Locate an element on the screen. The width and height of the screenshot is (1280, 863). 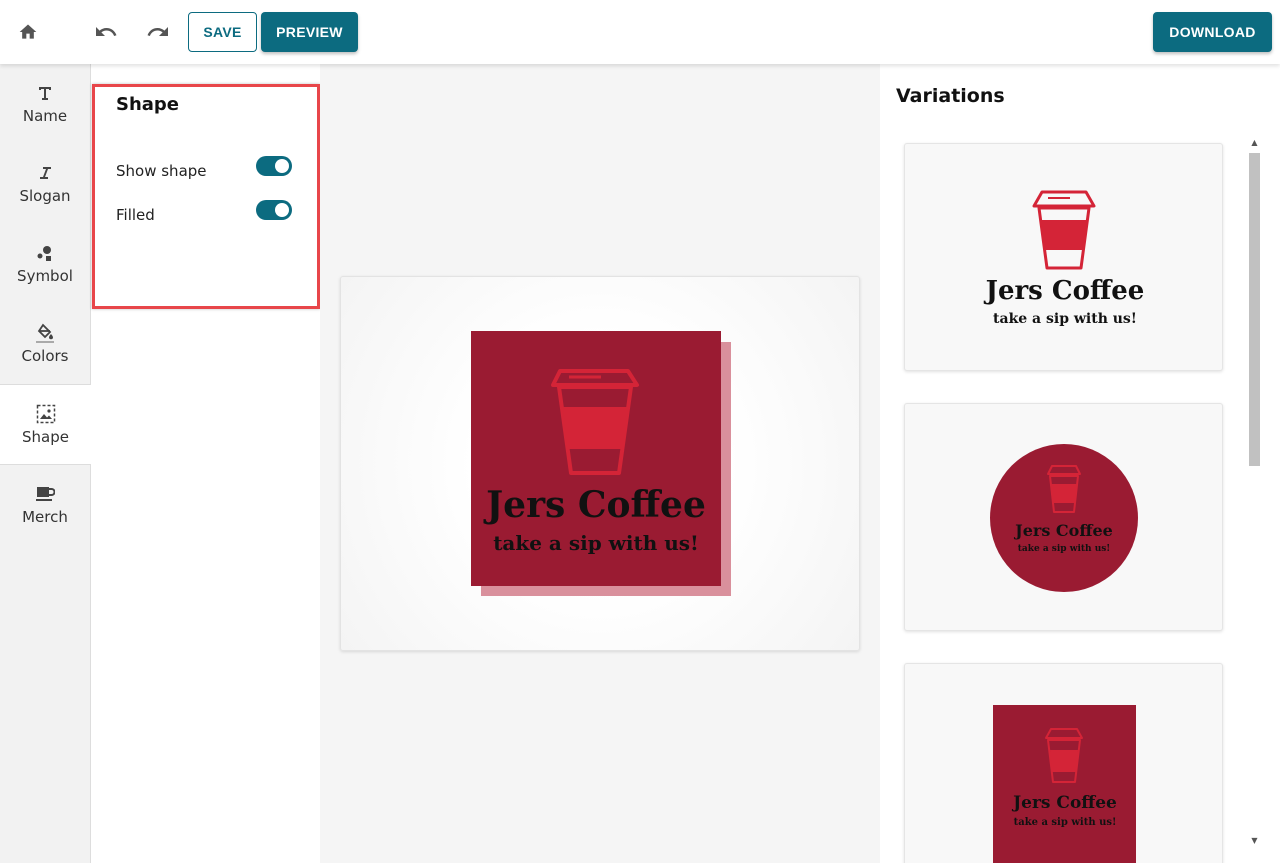
sidebar-item-name: Name is located at coordinates (45, 104).